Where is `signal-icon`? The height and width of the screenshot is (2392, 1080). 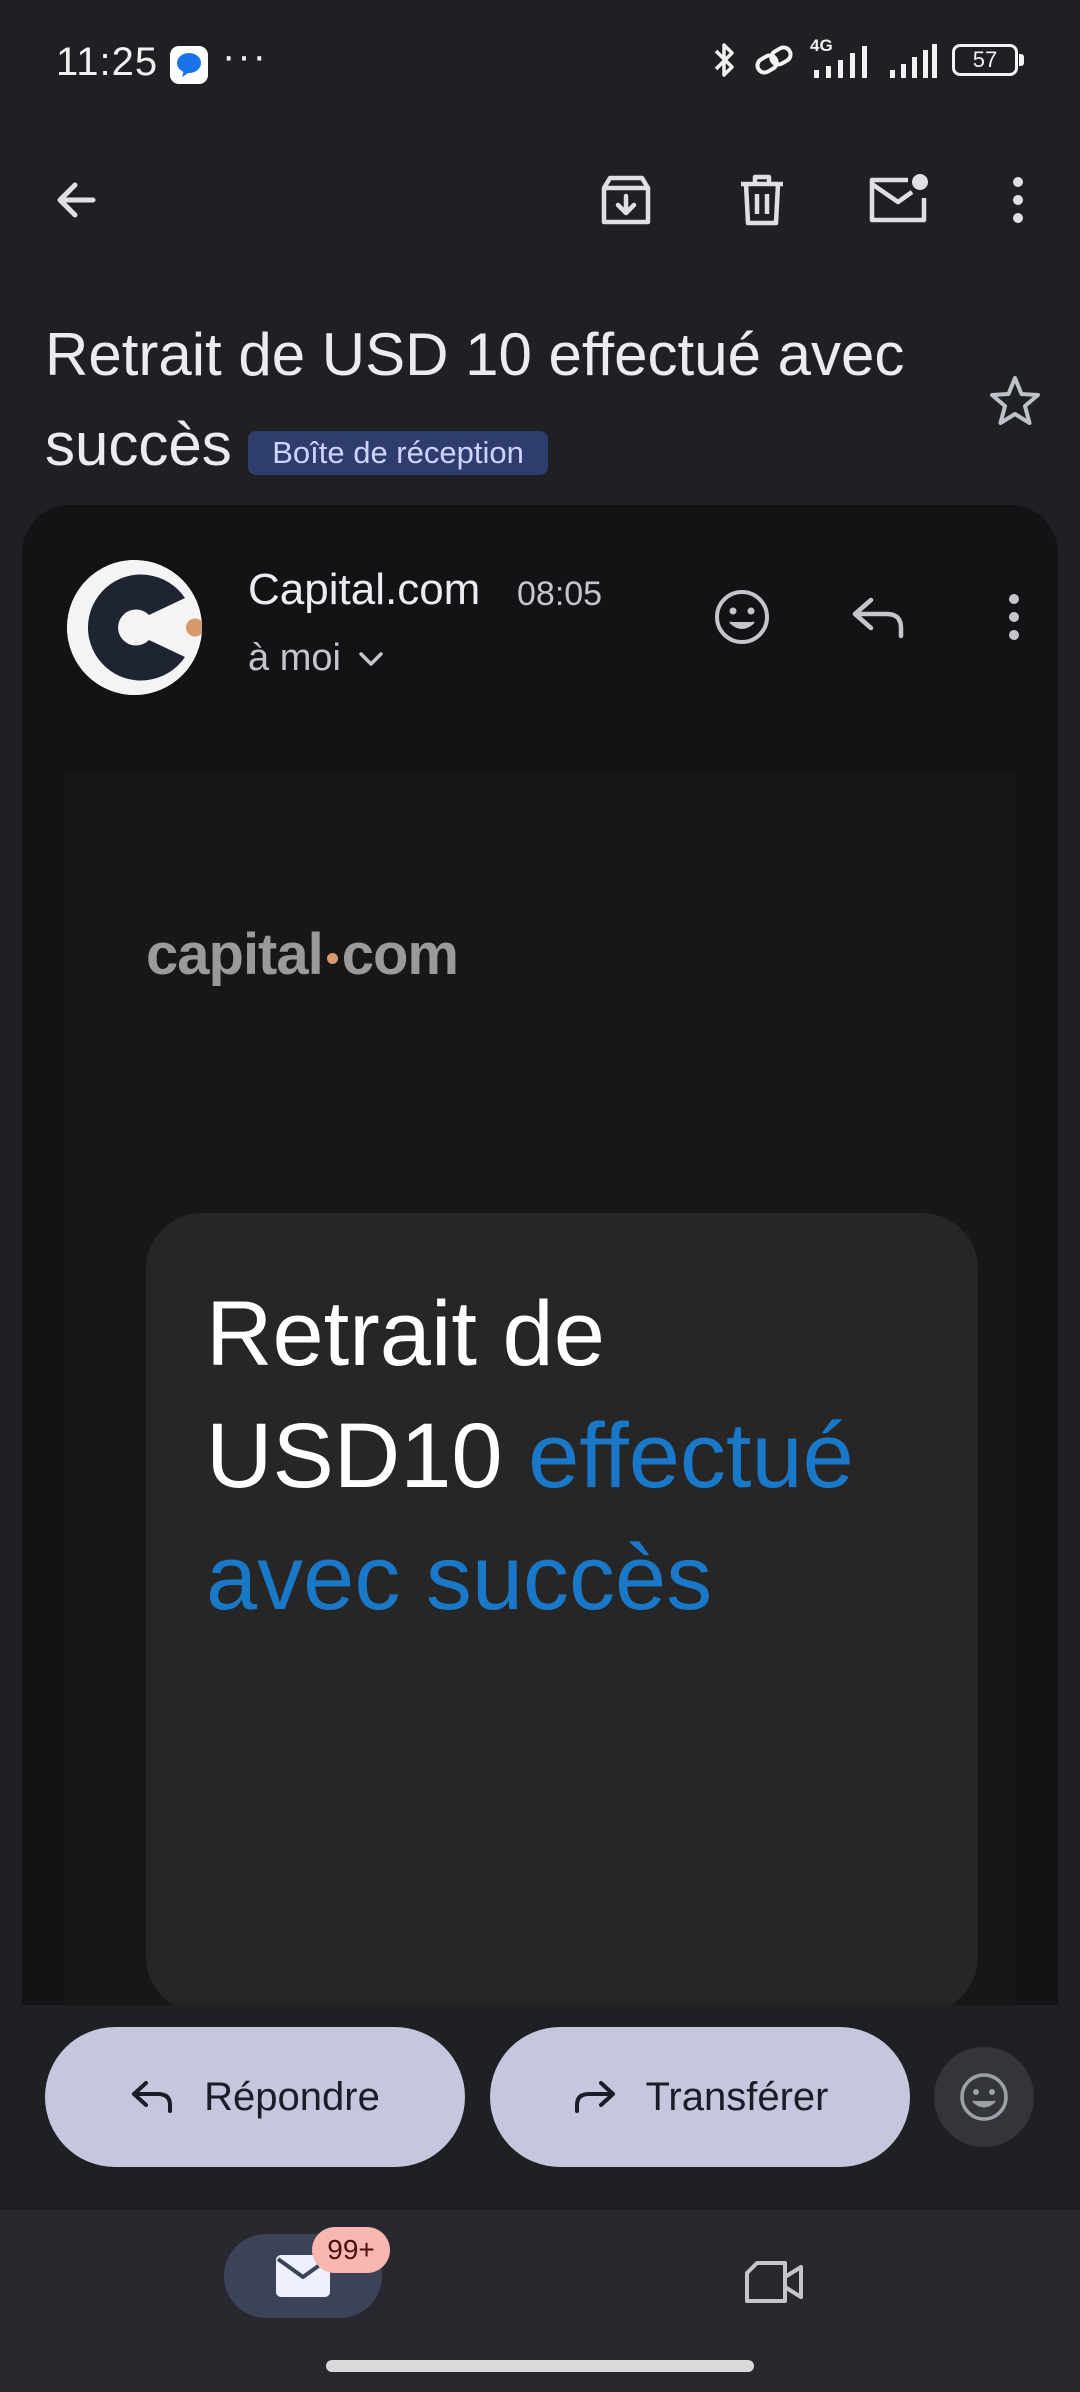 signal-icon is located at coordinates (913, 60).